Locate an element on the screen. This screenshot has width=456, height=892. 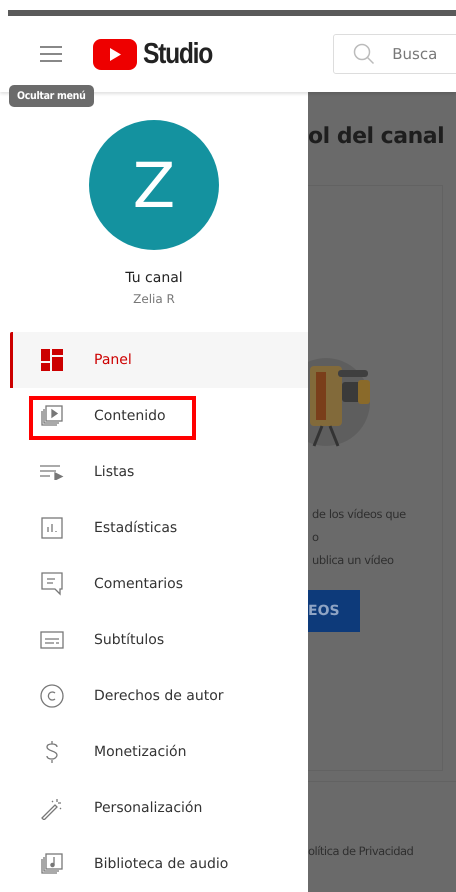
comment-icon is located at coordinates (52, 584).